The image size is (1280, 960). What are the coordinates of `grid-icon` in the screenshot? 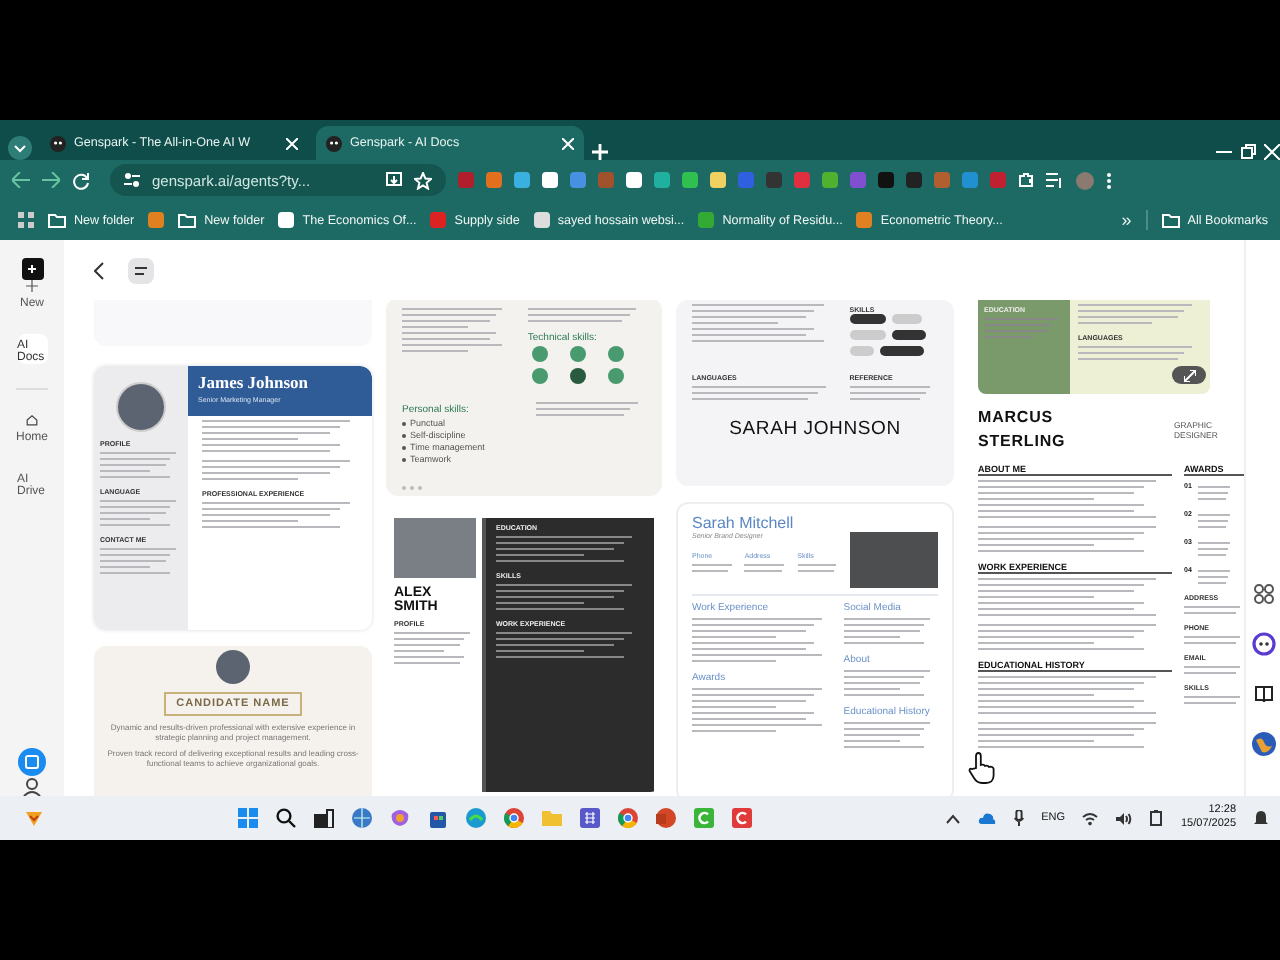 It's located at (1263, 594).